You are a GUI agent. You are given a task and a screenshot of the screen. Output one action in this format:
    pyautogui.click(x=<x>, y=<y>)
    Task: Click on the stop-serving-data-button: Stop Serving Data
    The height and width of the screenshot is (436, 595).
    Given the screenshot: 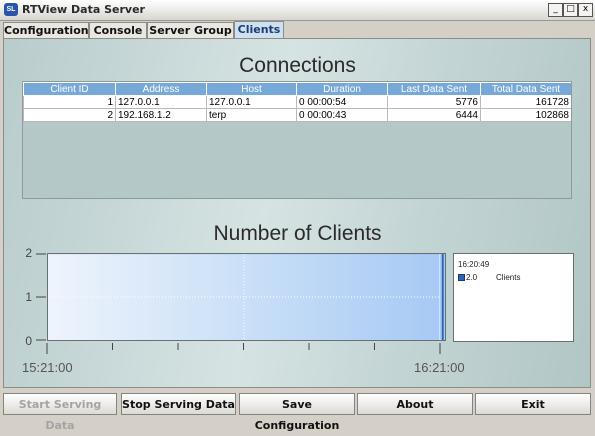 What is the action you would take?
    pyautogui.click(x=178, y=404)
    